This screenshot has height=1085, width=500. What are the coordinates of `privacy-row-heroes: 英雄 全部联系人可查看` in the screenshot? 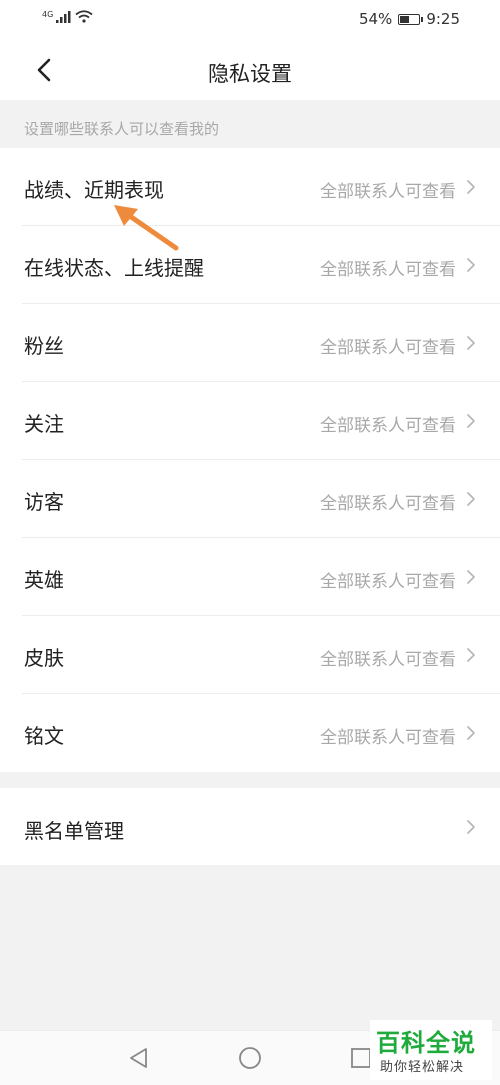 It's located at (250, 577).